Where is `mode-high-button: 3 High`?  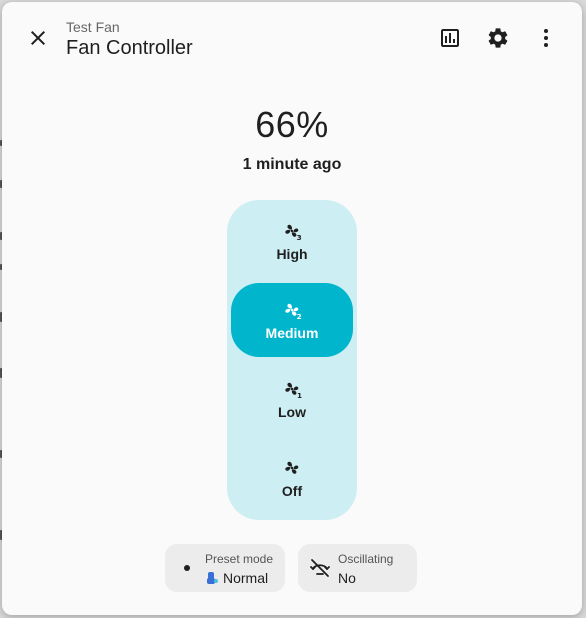
mode-high-button: 3 High is located at coordinates (292, 241).